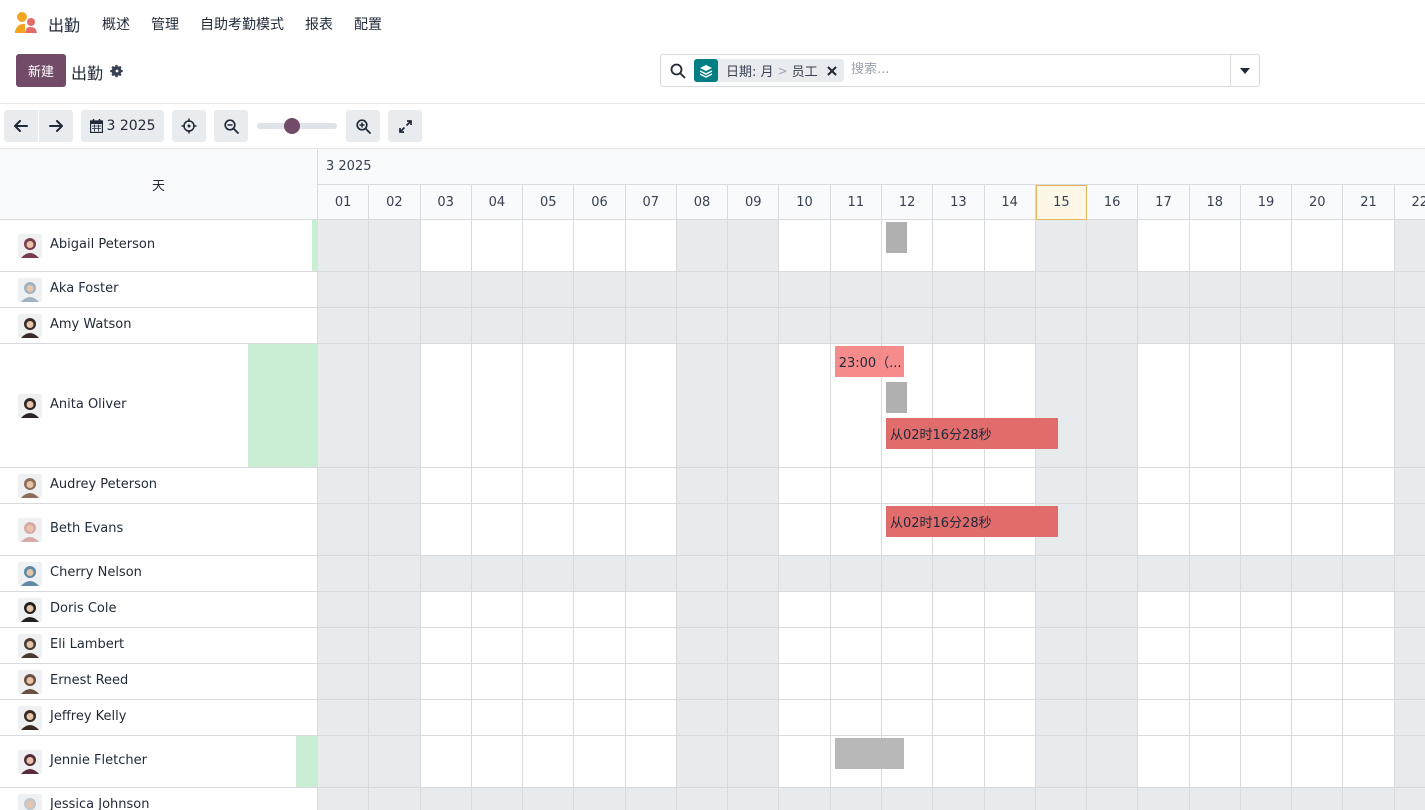 This screenshot has height=810, width=1425. Describe the element at coordinates (678, 71) in the screenshot. I see `search-icon` at that location.